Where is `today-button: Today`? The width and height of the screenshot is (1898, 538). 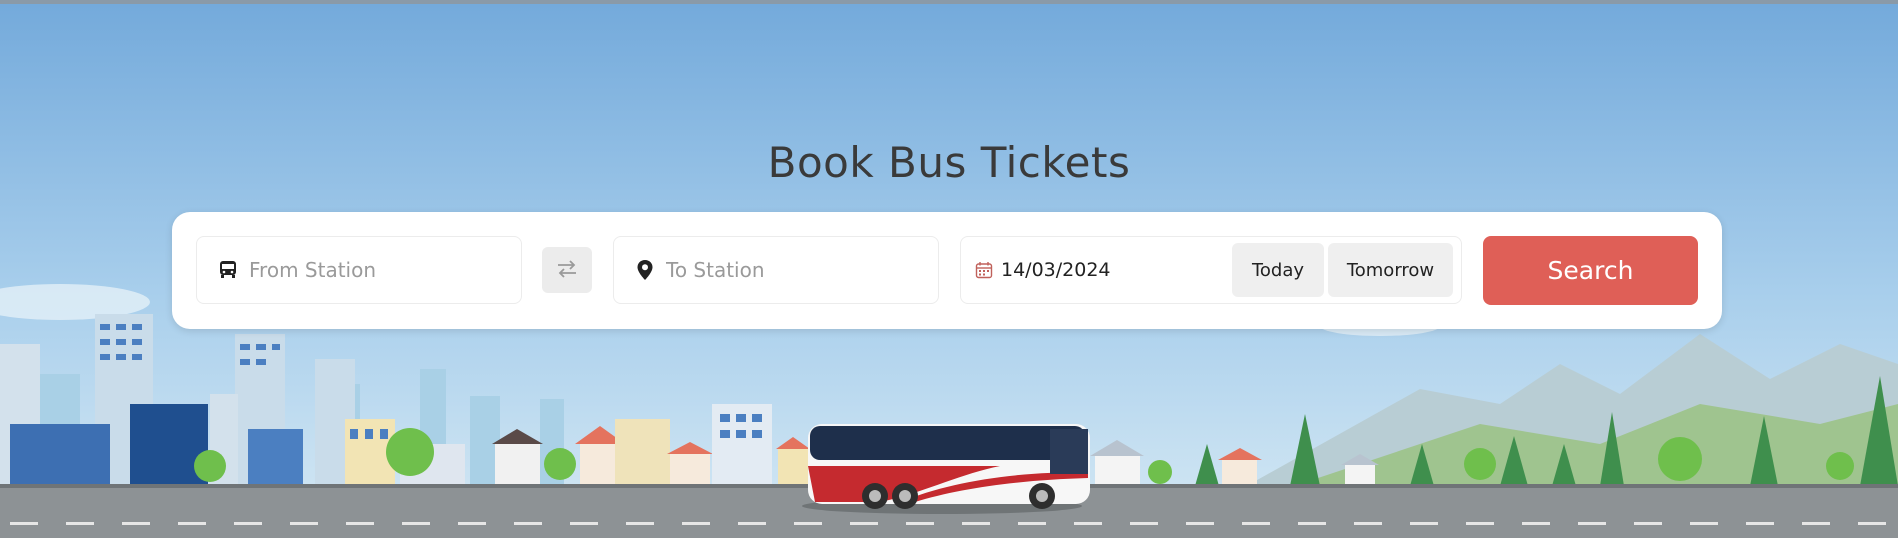
today-button: Today is located at coordinates (1278, 270).